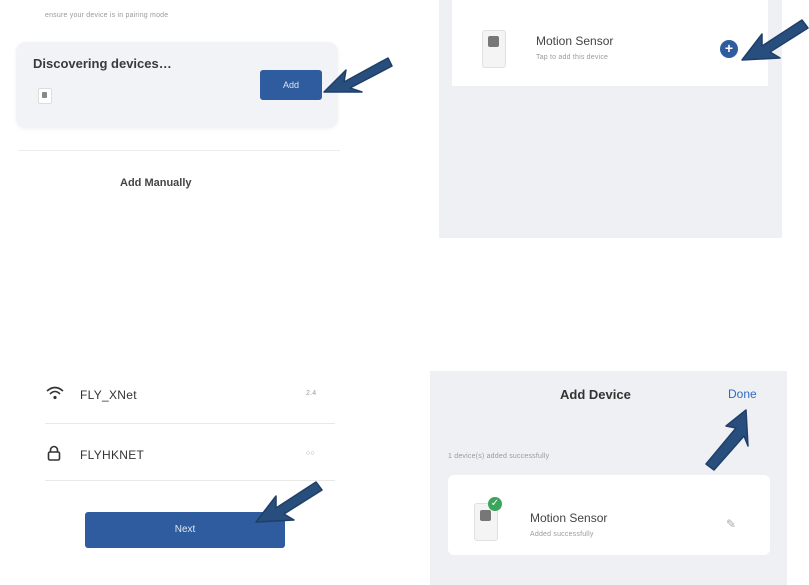 This screenshot has width=809, height=585. I want to click on added-device-card: ✓ Motion Sensor Added successfully ✎, so click(609, 515).